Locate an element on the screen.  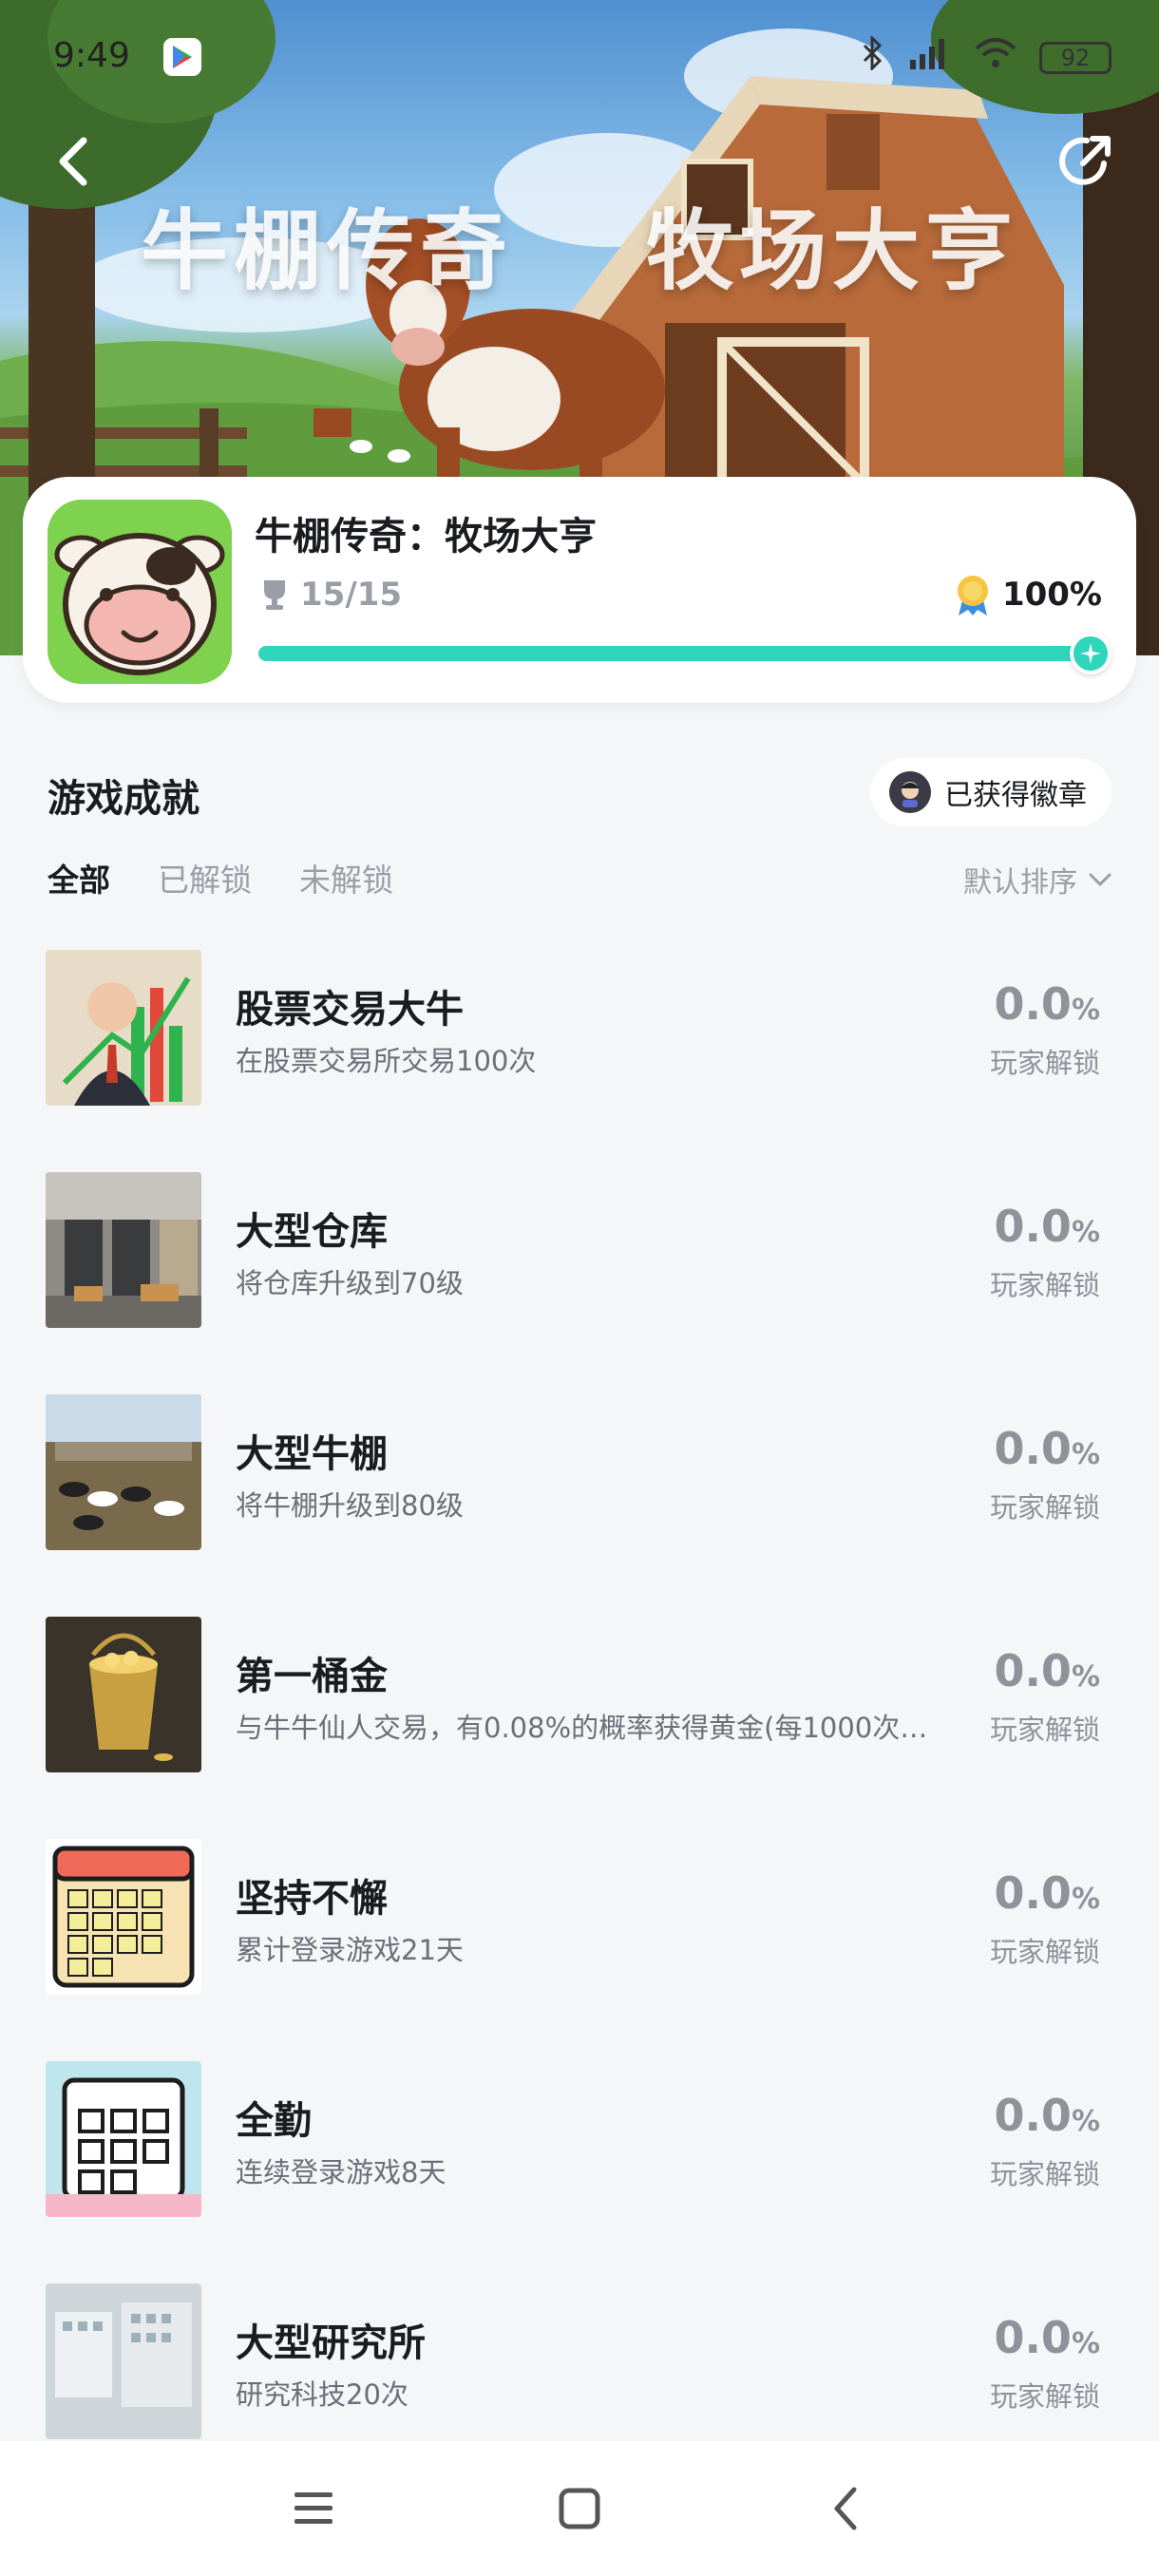
achievement-item: 全勤 连续登录游戏8天 0.0% 玩家解锁 is located at coordinates (579, 2172).